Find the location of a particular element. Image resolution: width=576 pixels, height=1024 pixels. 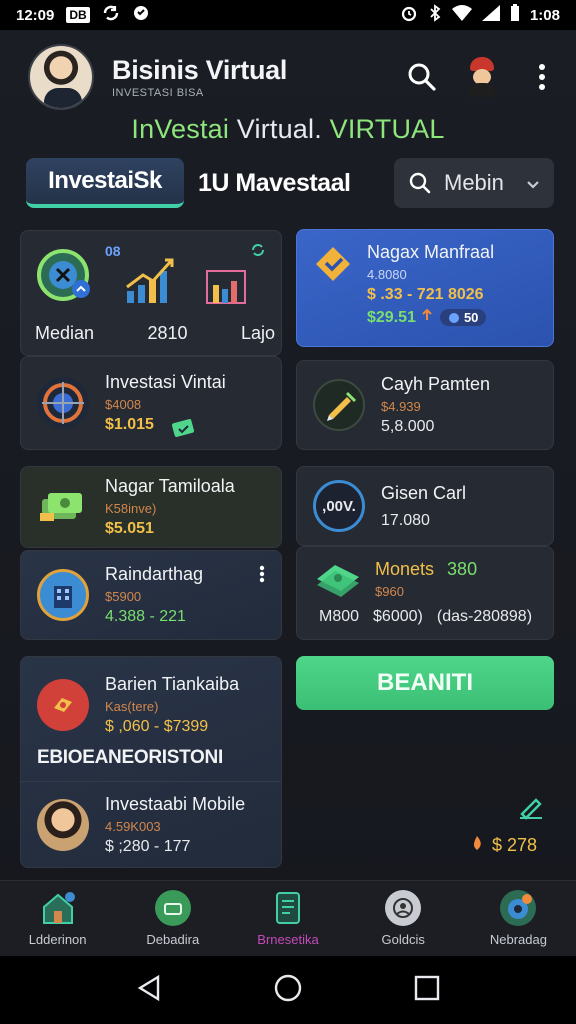

wifi-icon is located at coordinates (461, 15).